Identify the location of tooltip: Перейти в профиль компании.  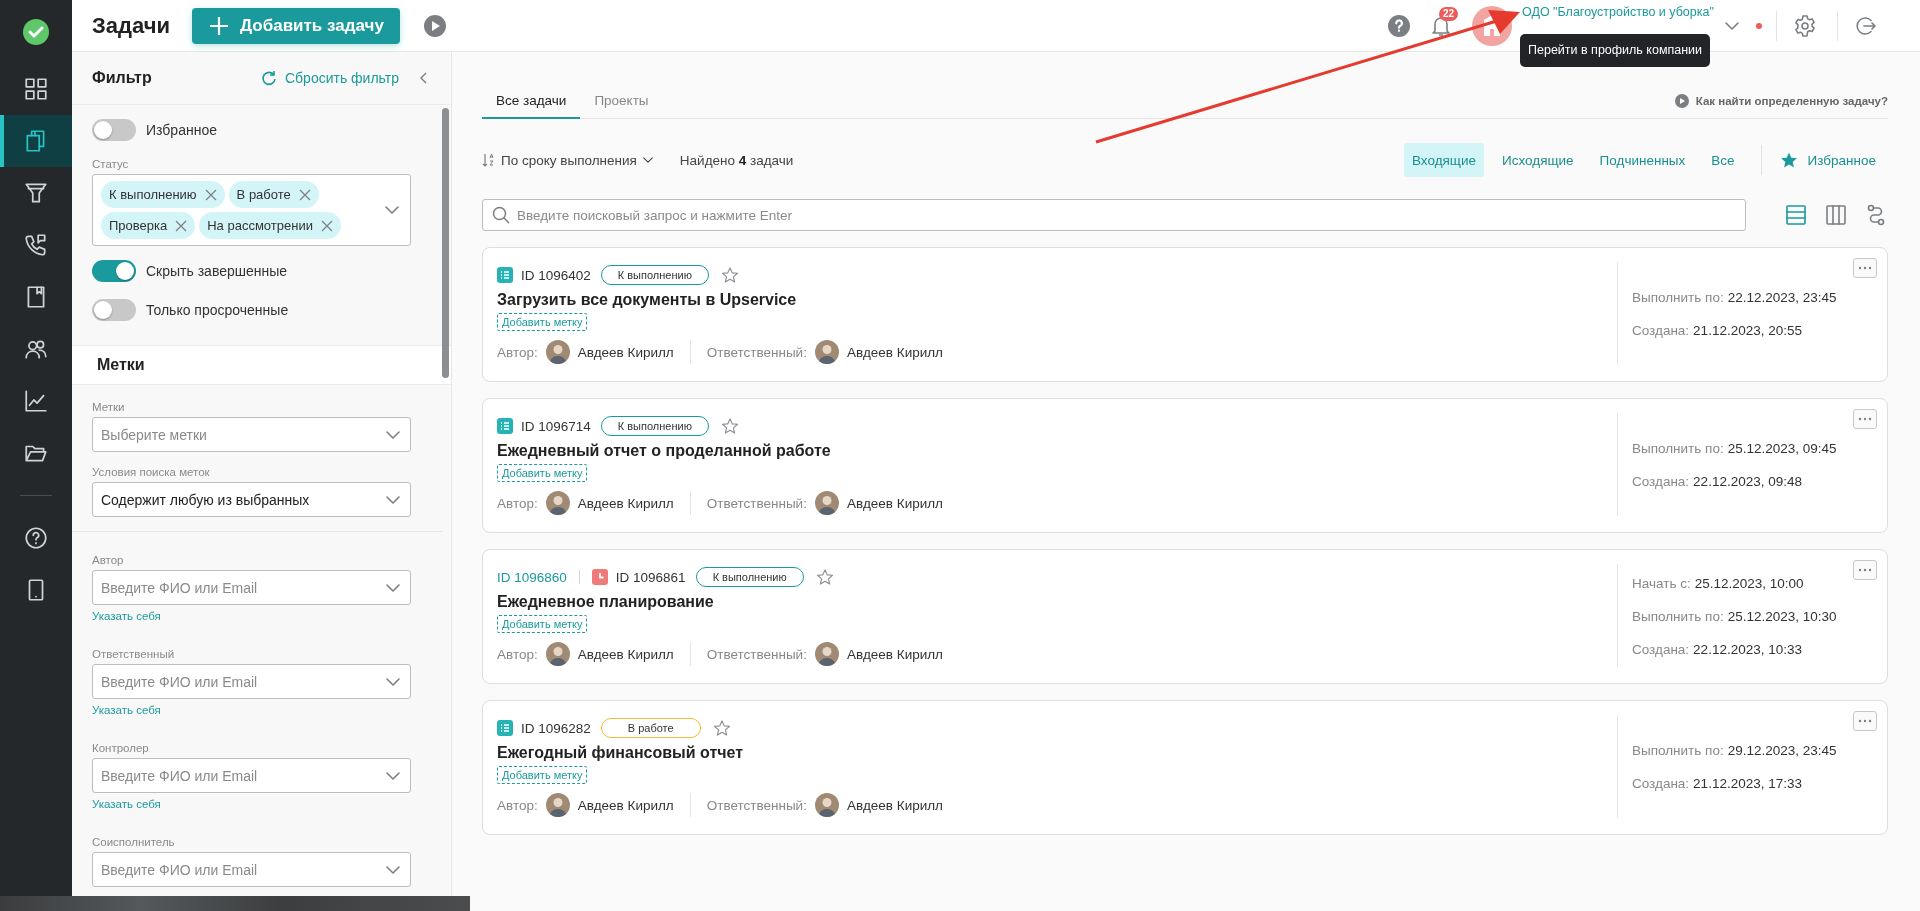
(1615, 50).